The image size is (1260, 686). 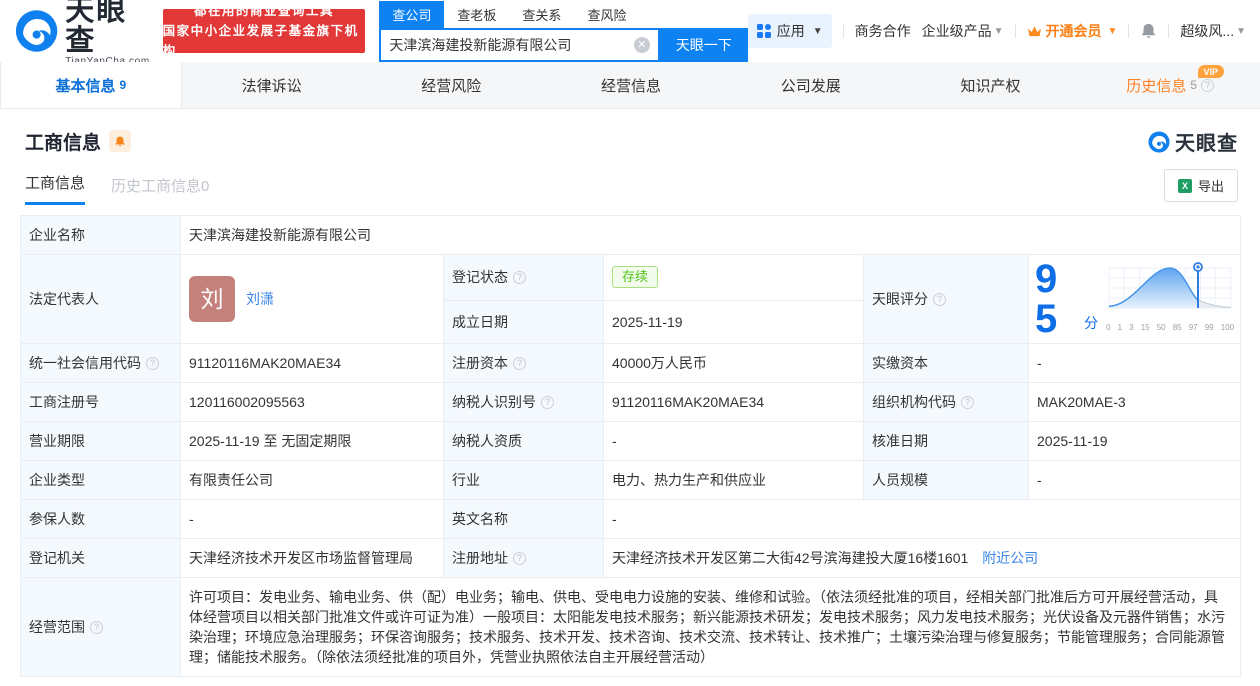 What do you see at coordinates (763, 31) in the screenshot?
I see `apps-grid-icon` at bounding box center [763, 31].